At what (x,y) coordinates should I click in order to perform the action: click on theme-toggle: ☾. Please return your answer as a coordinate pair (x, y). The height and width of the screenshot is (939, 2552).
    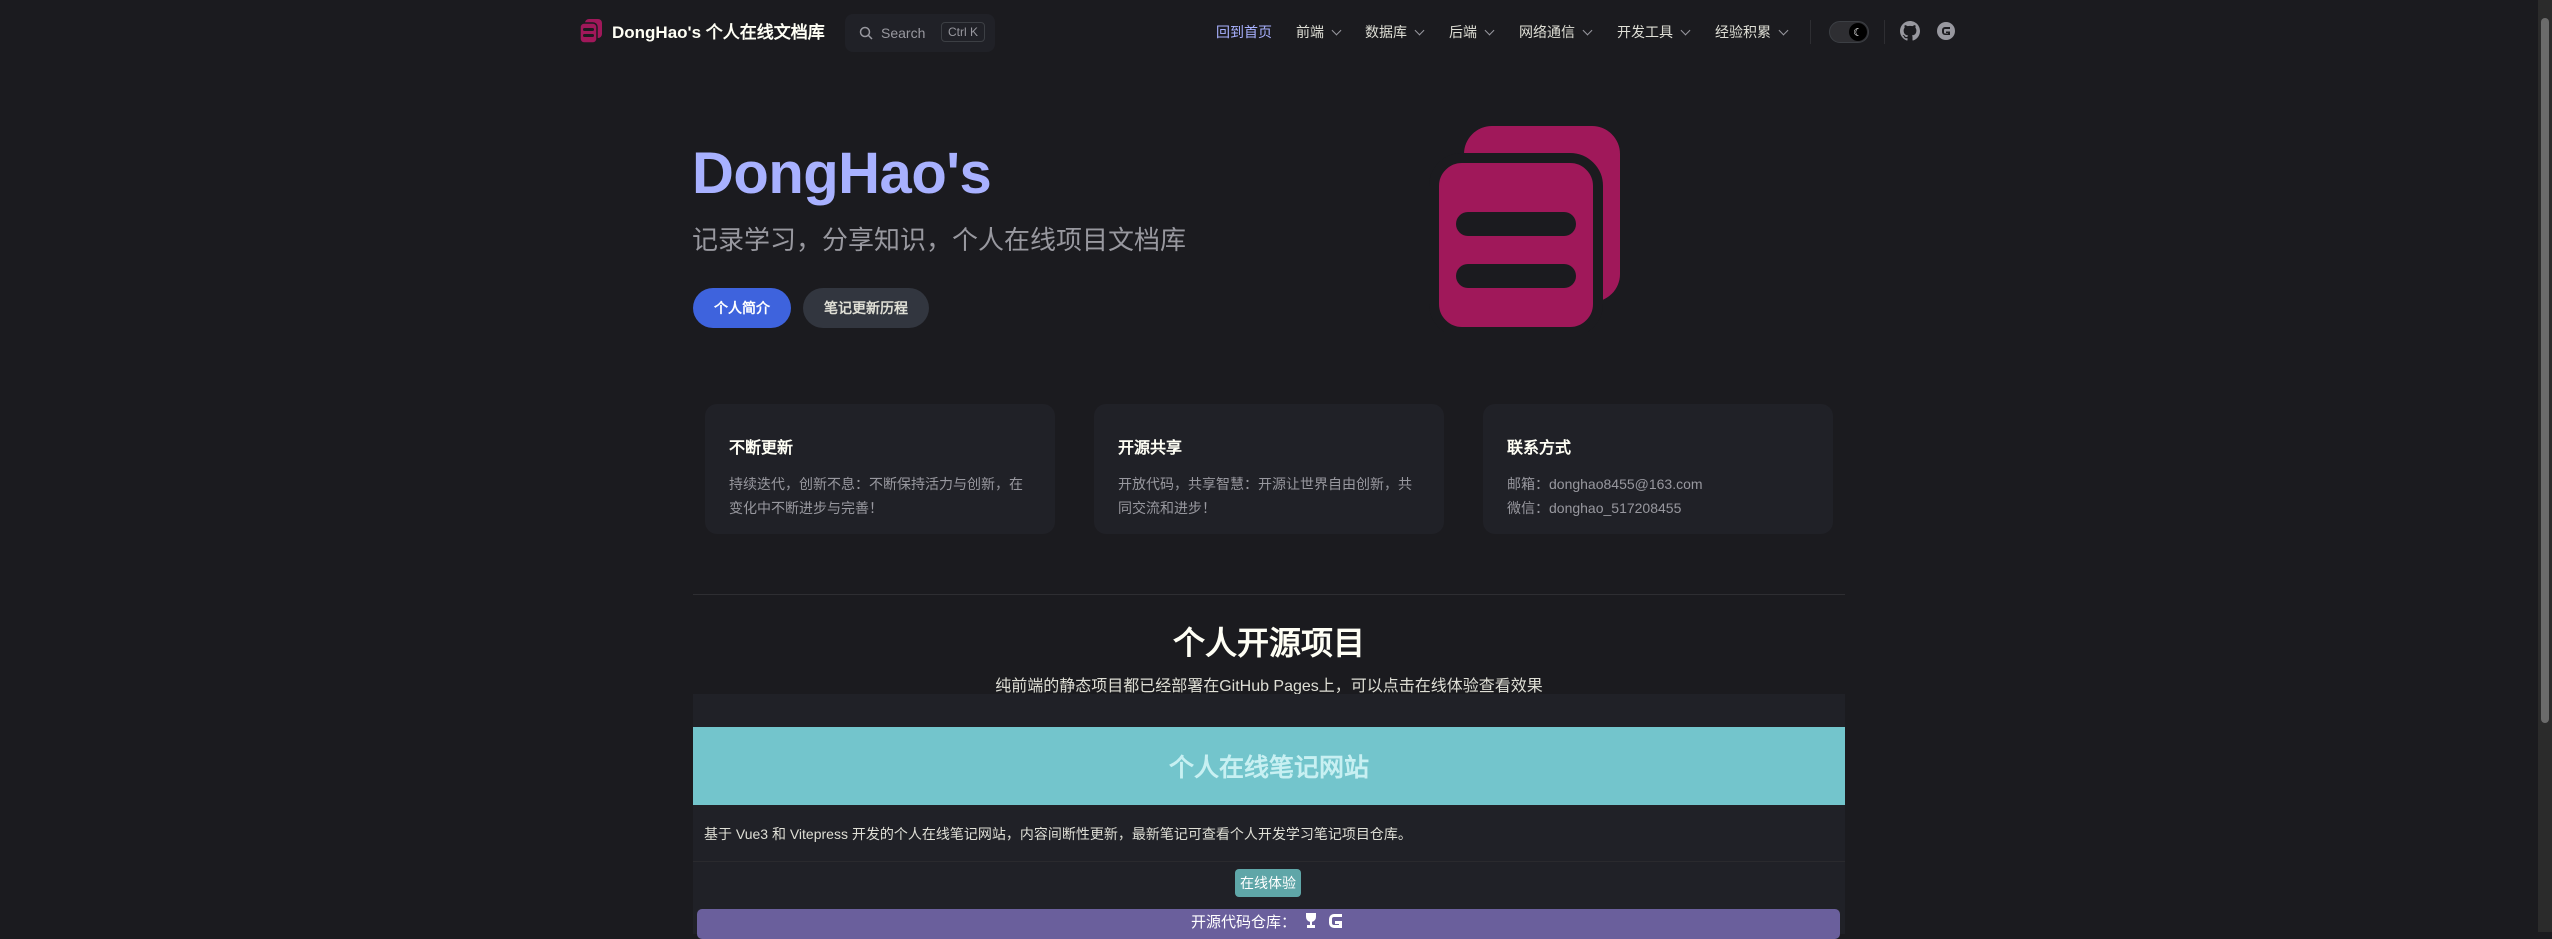
    Looking at the image, I should click on (1849, 32).